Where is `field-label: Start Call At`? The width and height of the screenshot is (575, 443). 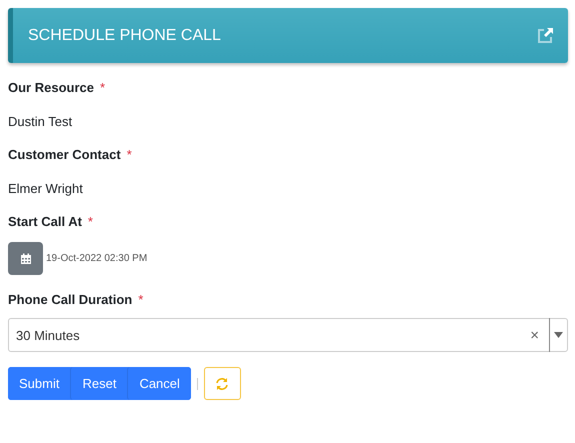 field-label: Start Call At is located at coordinates (45, 221).